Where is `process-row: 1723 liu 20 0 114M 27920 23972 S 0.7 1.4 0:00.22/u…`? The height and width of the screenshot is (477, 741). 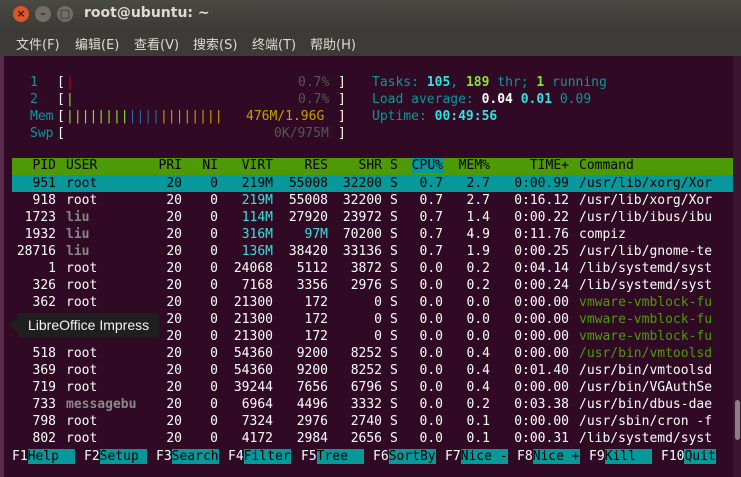 process-row: 1723 liu 20 0 114M 27920 23972 S 0.7 1.4 0:00.22/u… is located at coordinates (372, 217).